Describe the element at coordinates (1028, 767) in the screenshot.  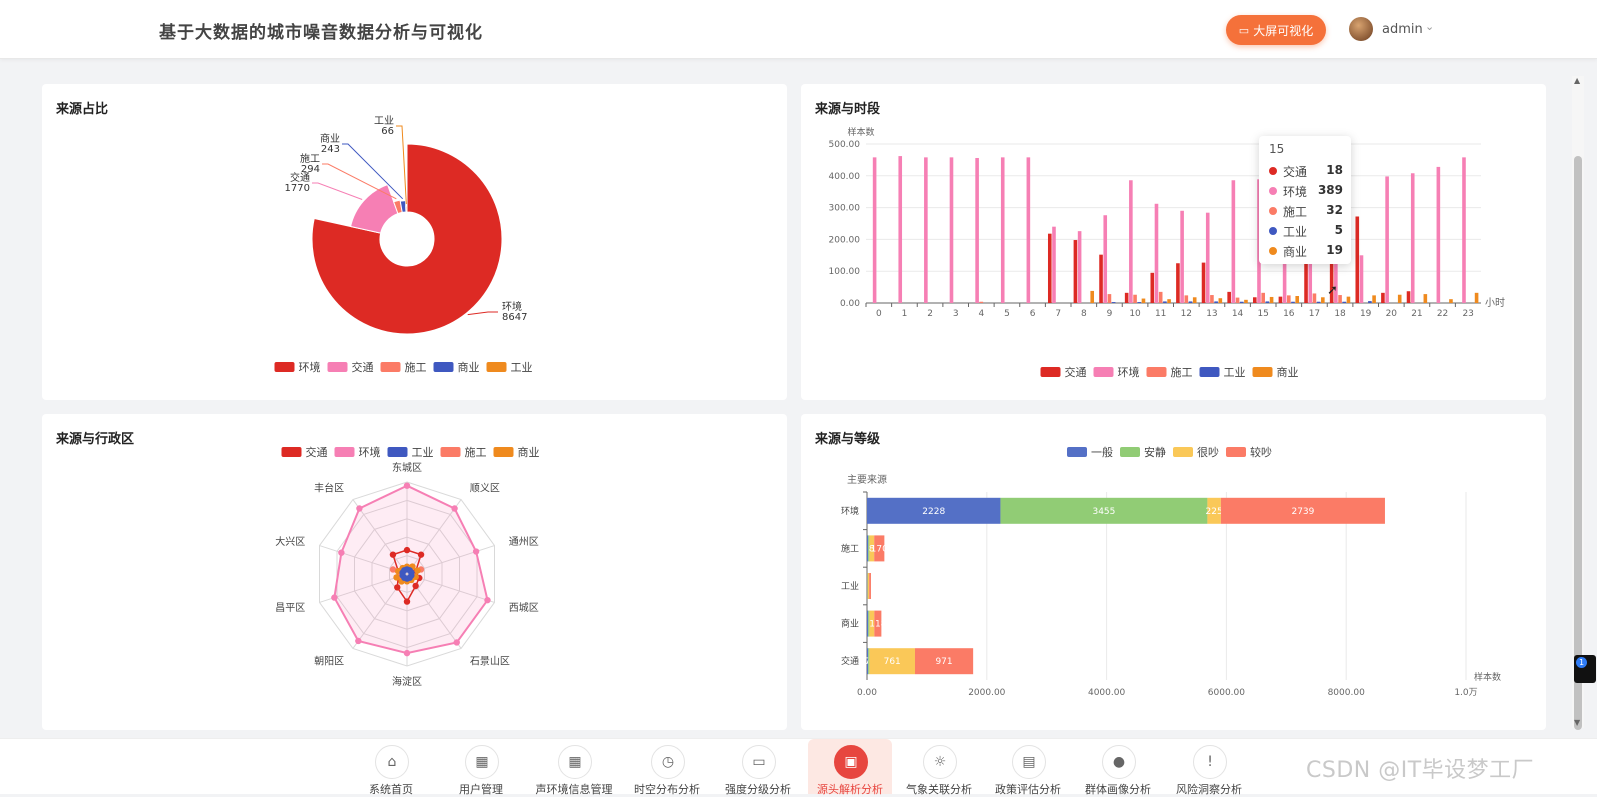
I see `nav-item-policy: ▤ 政策评估分析` at that location.